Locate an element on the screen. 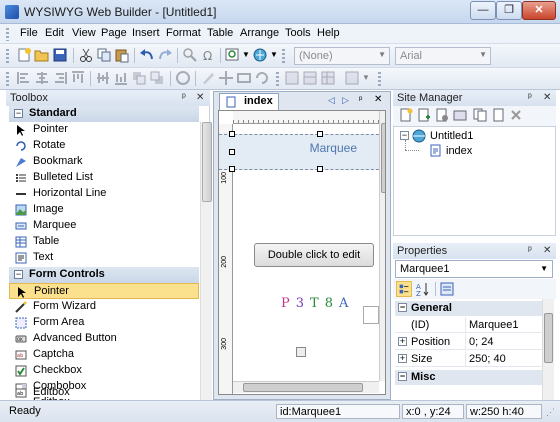 Image resolution: width=560 pixels, height=422 pixels. sort-az-icon: AZ is located at coordinates (423, 289).